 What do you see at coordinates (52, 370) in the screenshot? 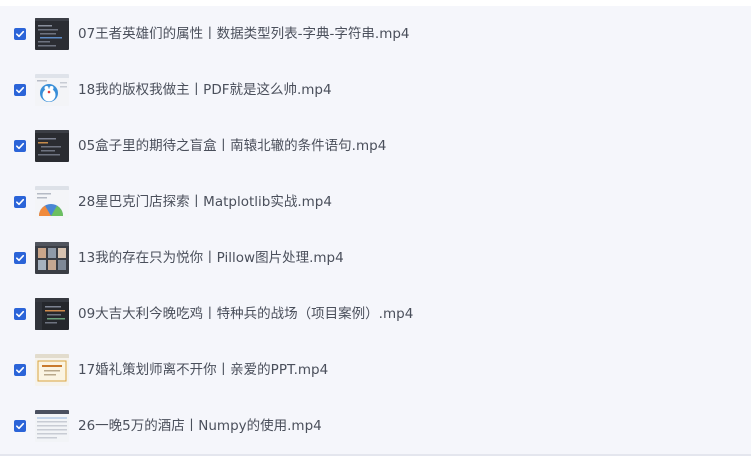
I see `certificate-thumbnail` at bounding box center [52, 370].